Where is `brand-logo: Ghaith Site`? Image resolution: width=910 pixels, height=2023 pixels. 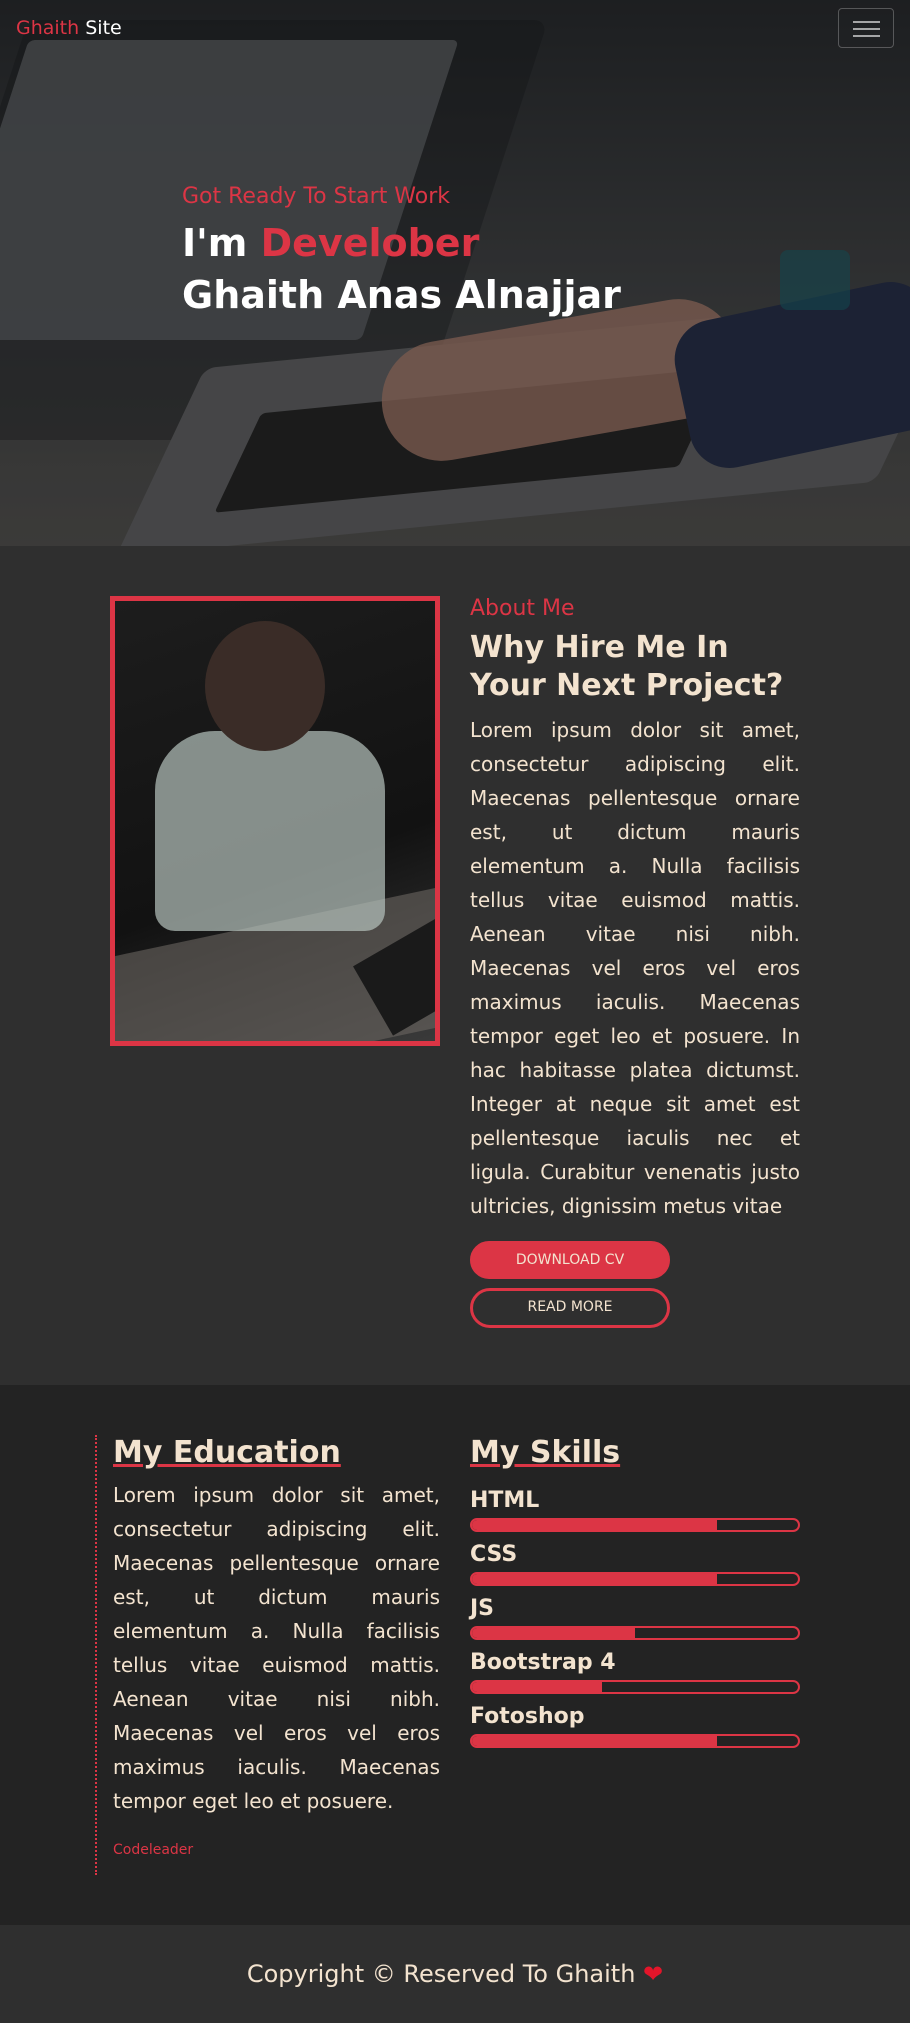
brand-logo: Ghaith Site is located at coordinates (69, 28).